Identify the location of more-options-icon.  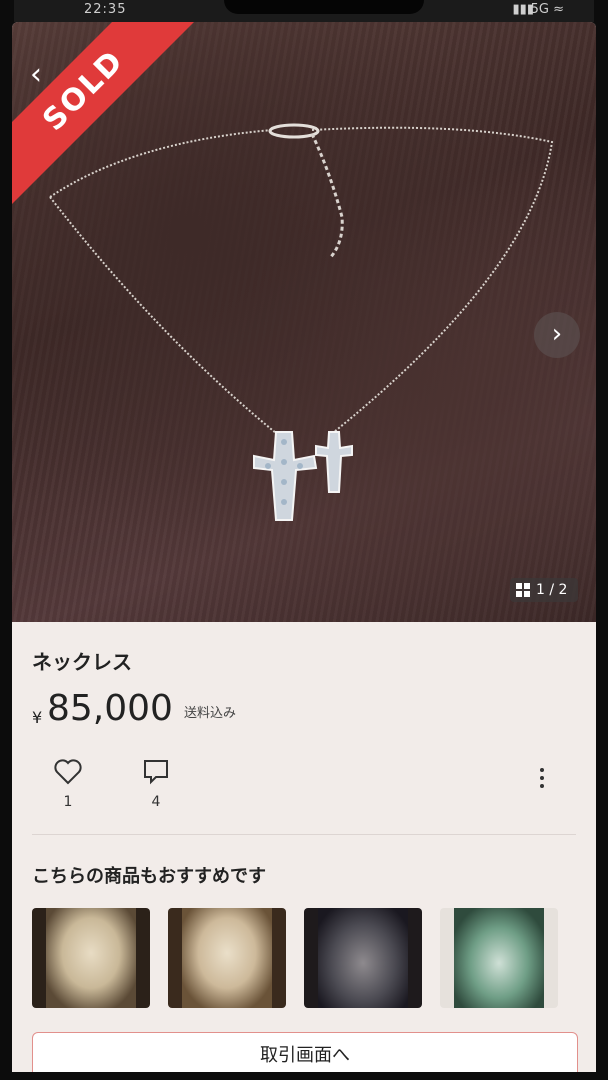
(542, 783).